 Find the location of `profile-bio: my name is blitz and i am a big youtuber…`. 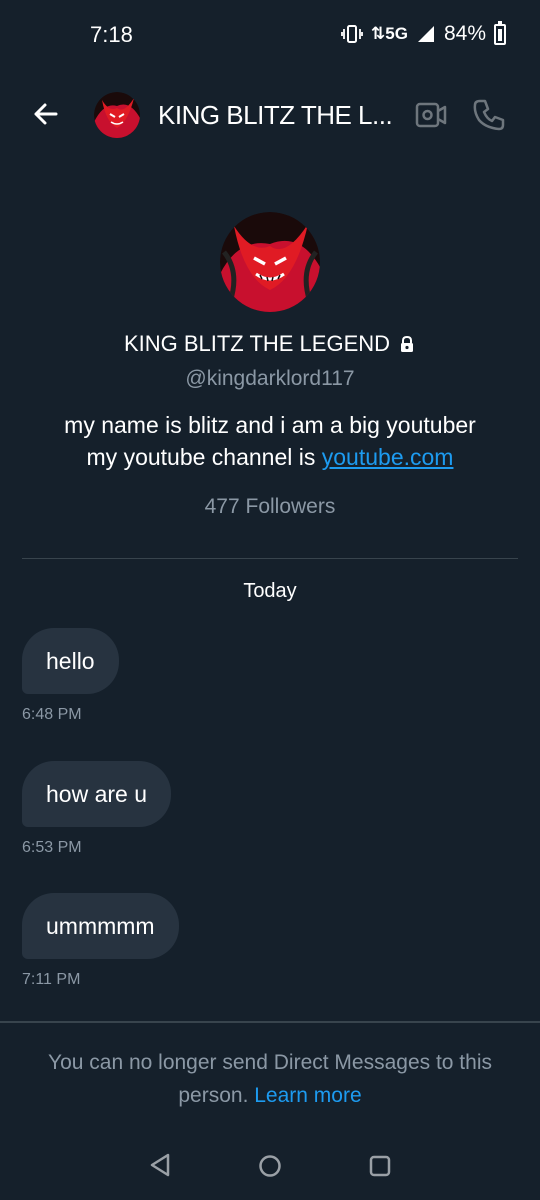

profile-bio: my name is blitz and i am a big youtuber… is located at coordinates (270, 441).